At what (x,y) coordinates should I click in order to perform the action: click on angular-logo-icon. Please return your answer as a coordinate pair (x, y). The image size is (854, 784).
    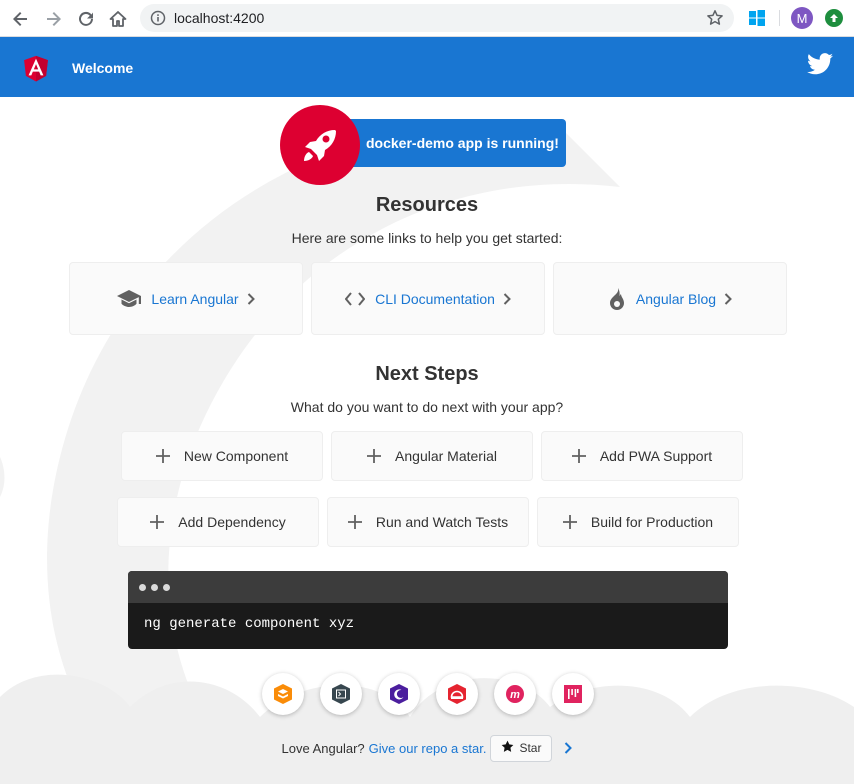
    Looking at the image, I should click on (36, 70).